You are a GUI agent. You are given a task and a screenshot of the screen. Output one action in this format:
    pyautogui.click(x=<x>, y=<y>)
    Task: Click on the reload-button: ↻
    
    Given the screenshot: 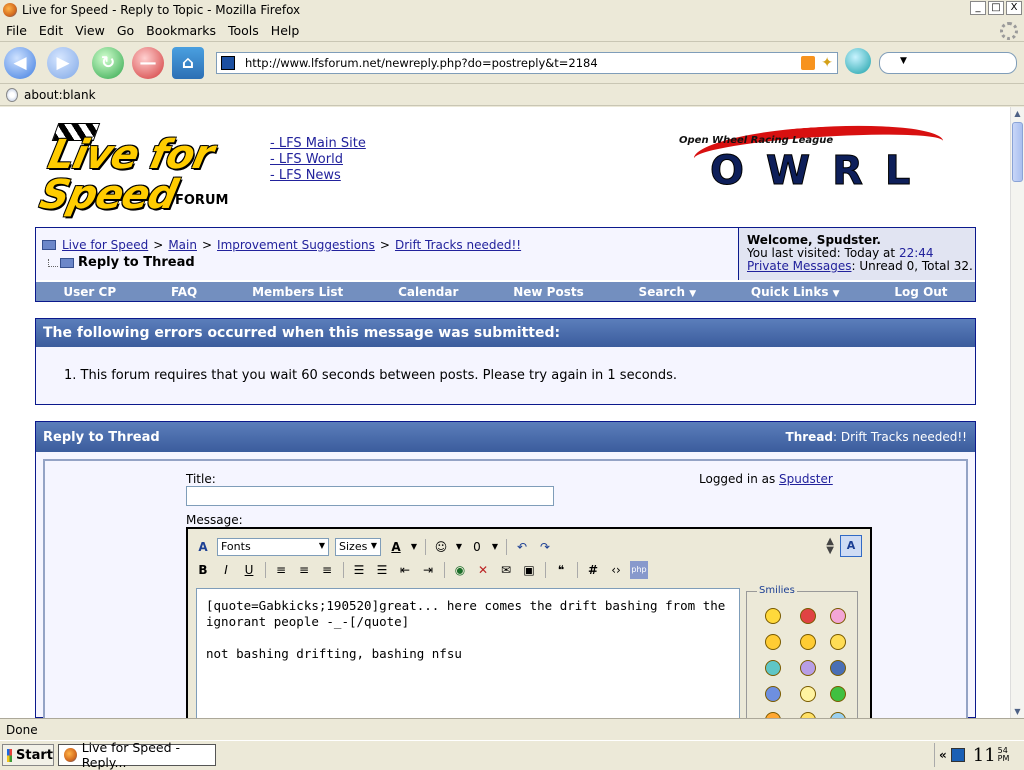 What is the action you would take?
    pyautogui.click(x=108, y=63)
    